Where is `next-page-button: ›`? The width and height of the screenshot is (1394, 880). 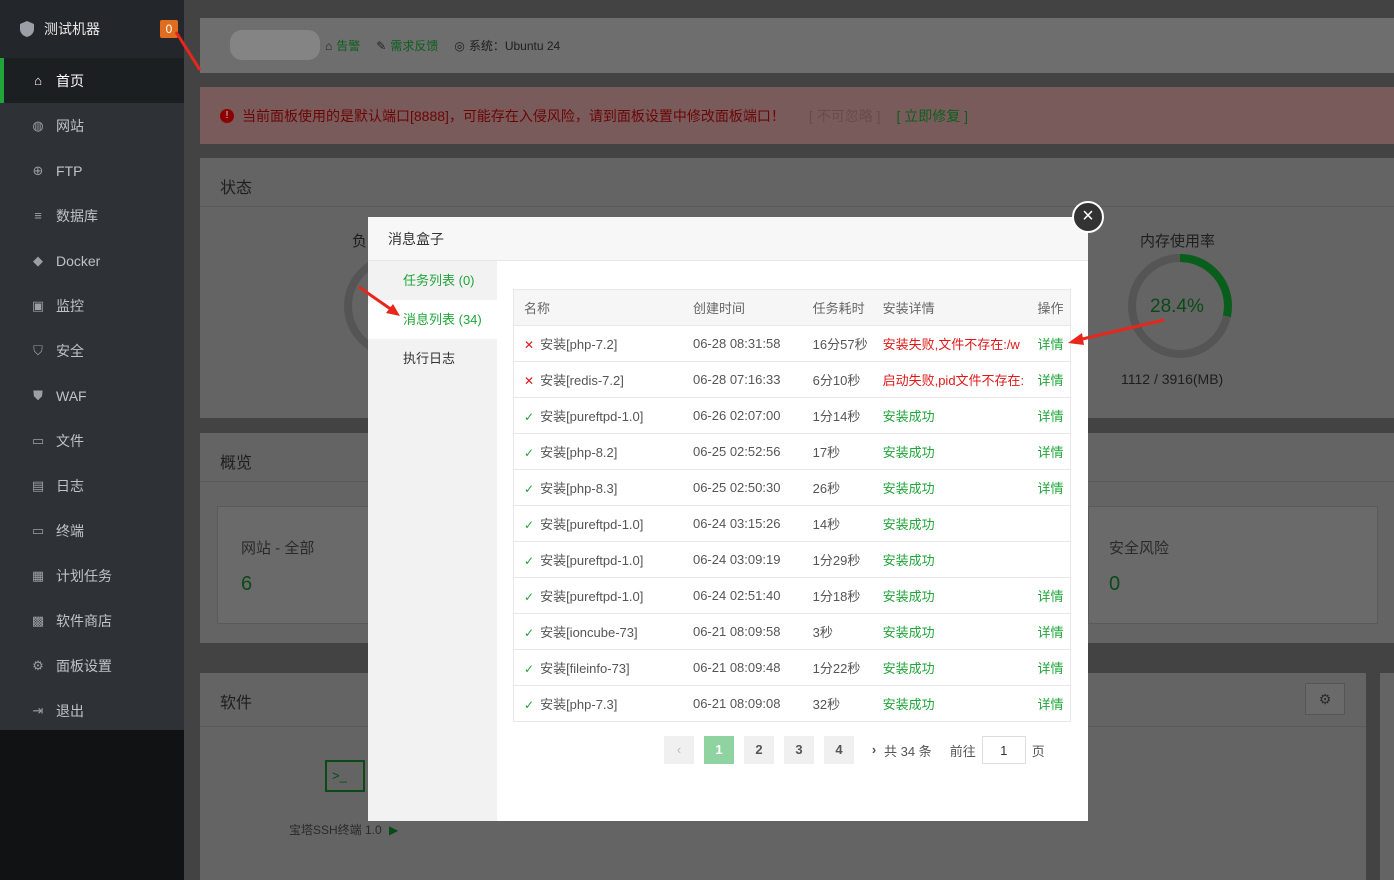
next-page-button: › is located at coordinates (874, 750).